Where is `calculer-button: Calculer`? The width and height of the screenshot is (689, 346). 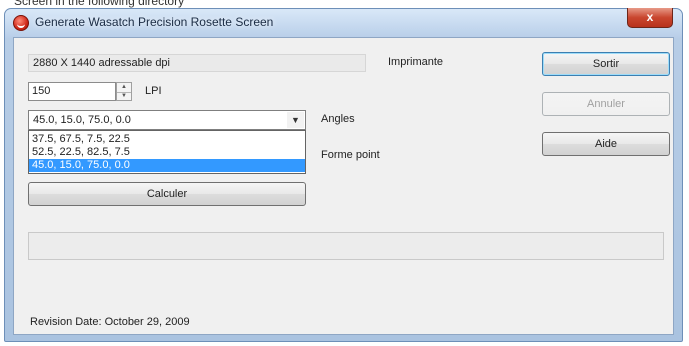 calculer-button: Calculer is located at coordinates (167, 194).